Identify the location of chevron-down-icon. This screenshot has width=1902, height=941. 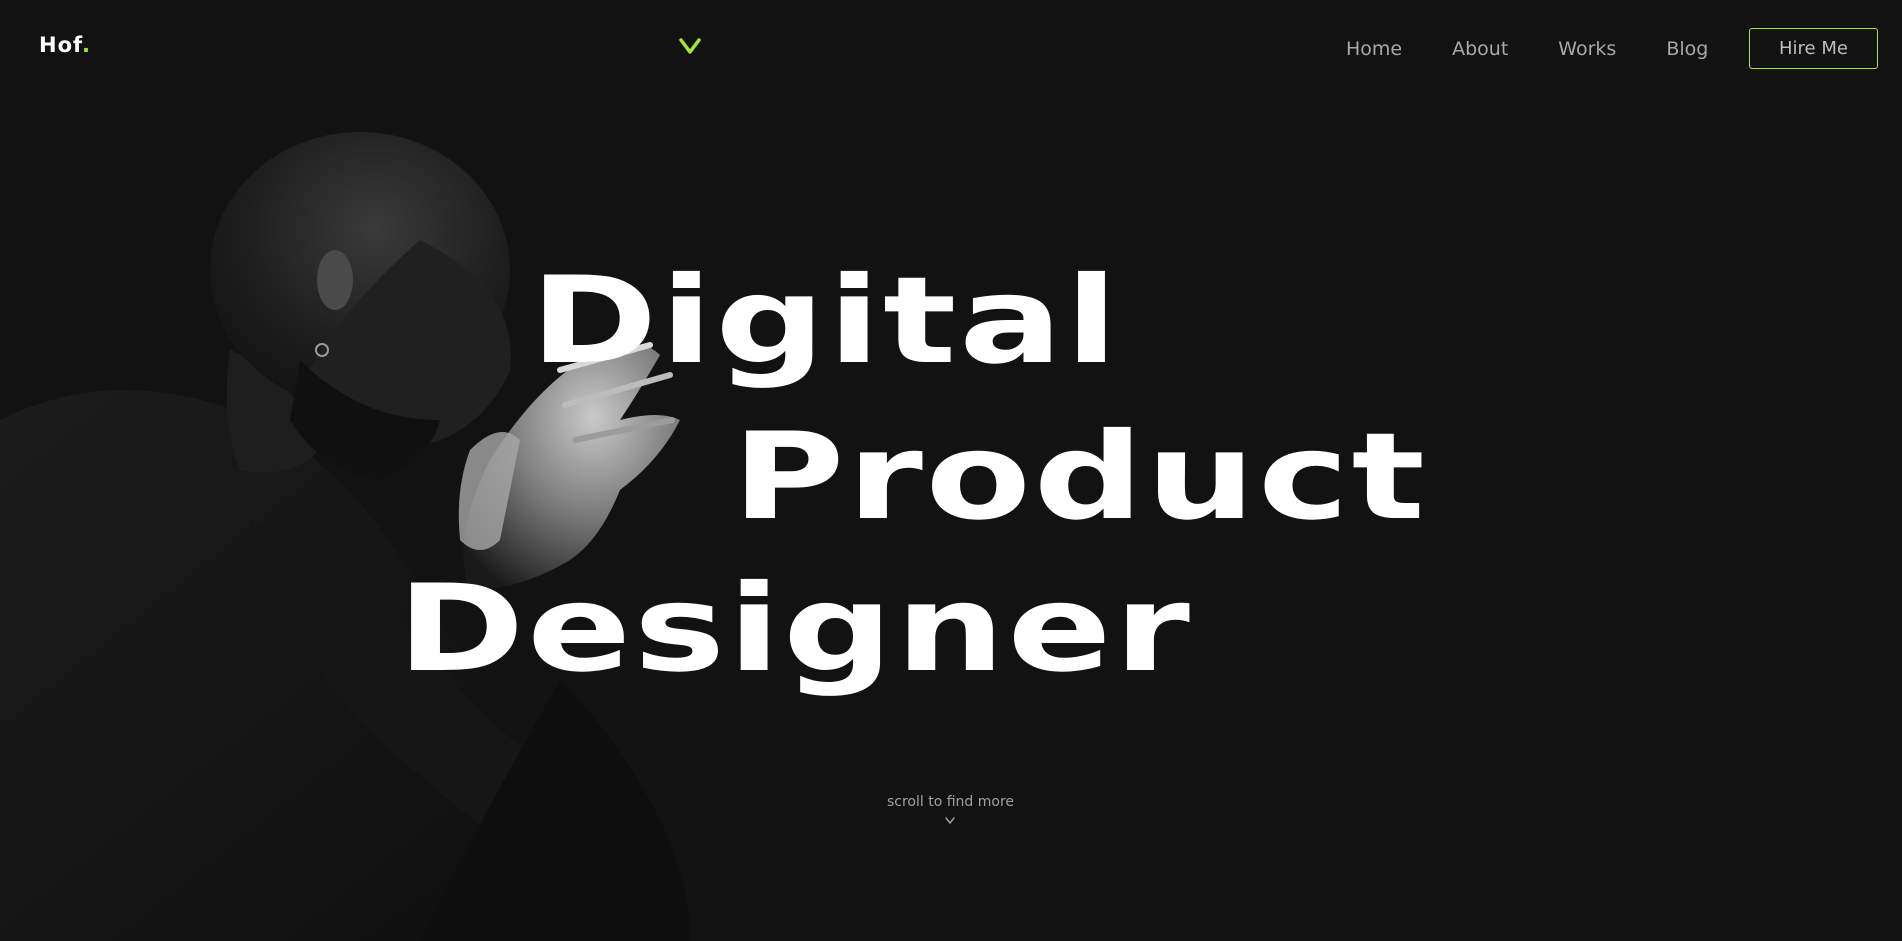
(950, 820).